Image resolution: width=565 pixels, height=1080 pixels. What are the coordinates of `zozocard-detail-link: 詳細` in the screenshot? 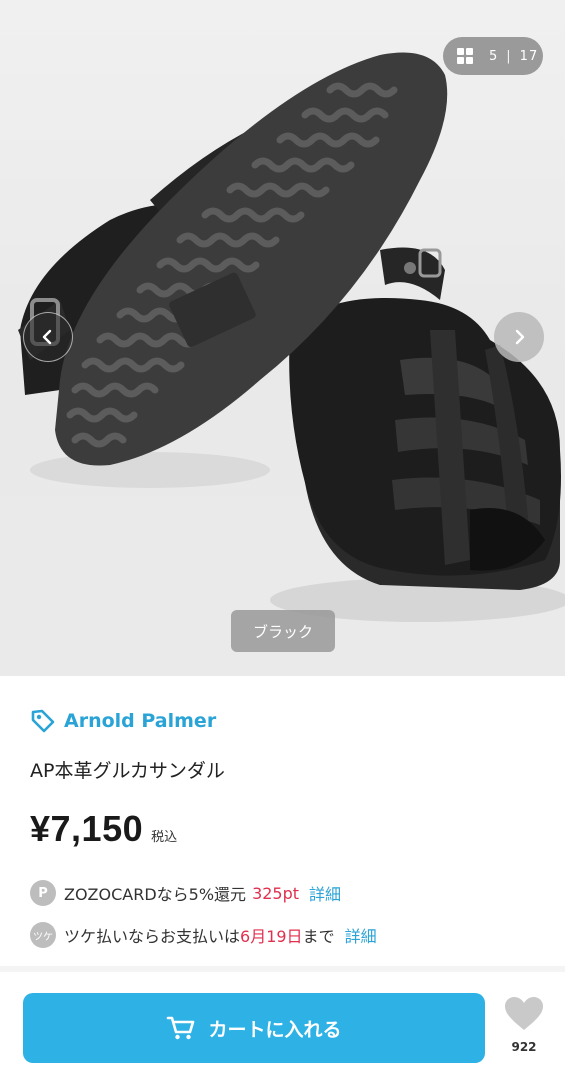 It's located at (325, 893).